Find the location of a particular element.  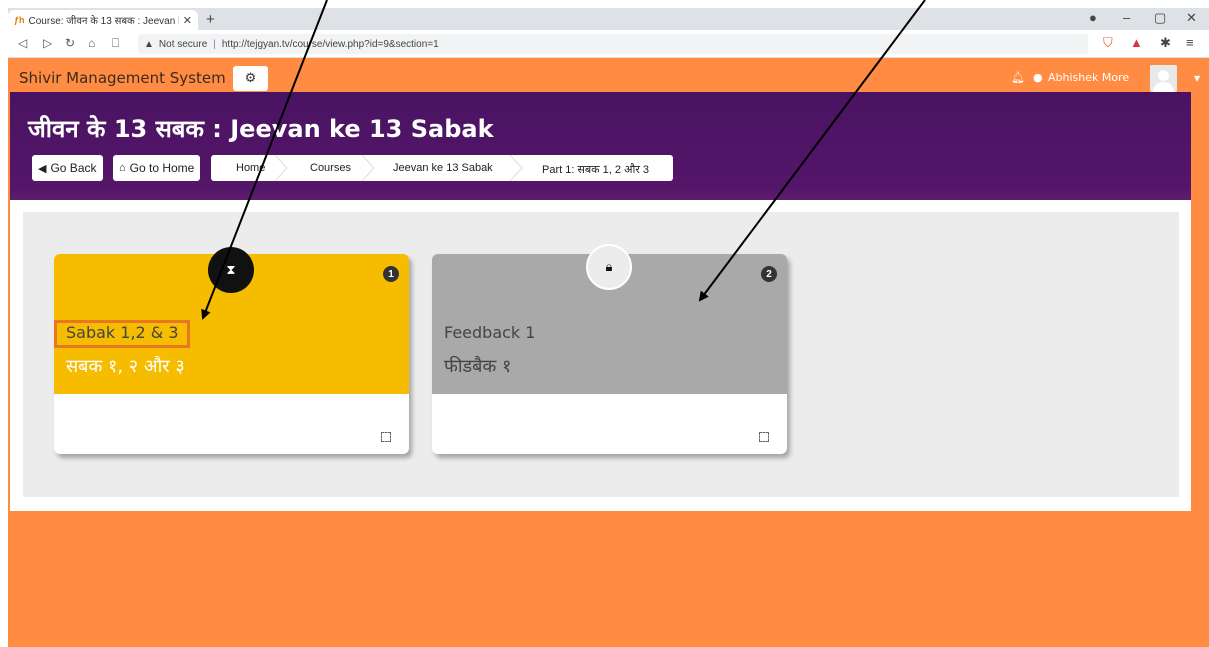

card-number-badge: 2 is located at coordinates (769, 274).